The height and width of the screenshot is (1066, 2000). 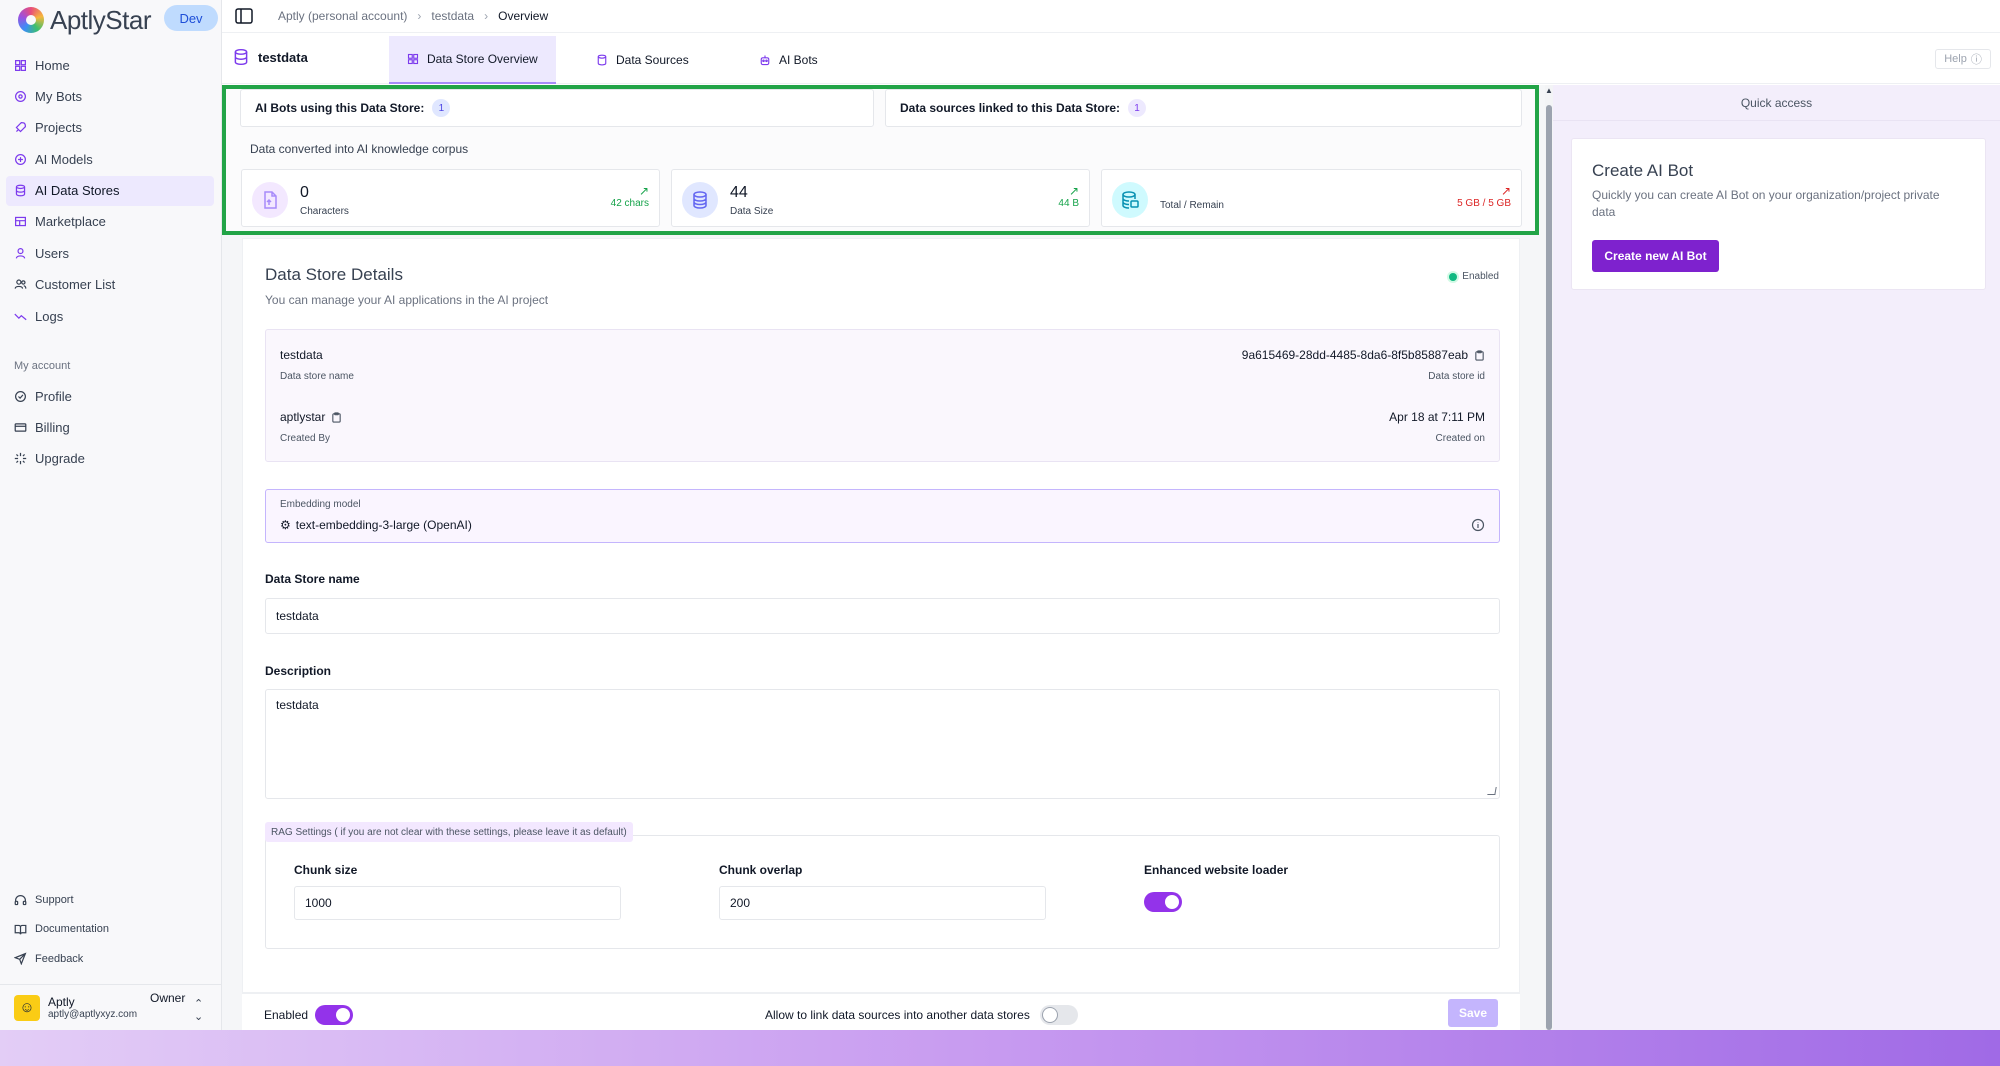 What do you see at coordinates (765, 60) in the screenshot?
I see `robot-icon` at bounding box center [765, 60].